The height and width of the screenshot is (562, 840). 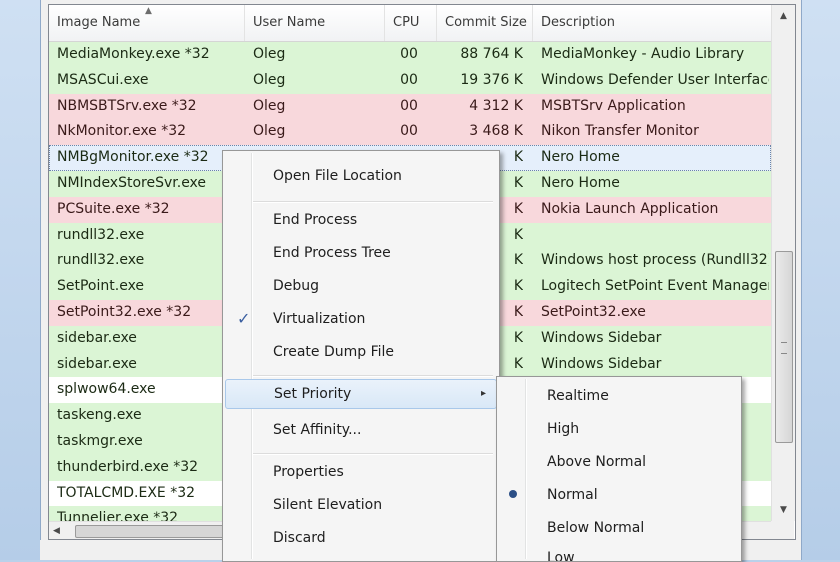 What do you see at coordinates (783, 16) in the screenshot?
I see `scroll-up-icon: ▲` at bounding box center [783, 16].